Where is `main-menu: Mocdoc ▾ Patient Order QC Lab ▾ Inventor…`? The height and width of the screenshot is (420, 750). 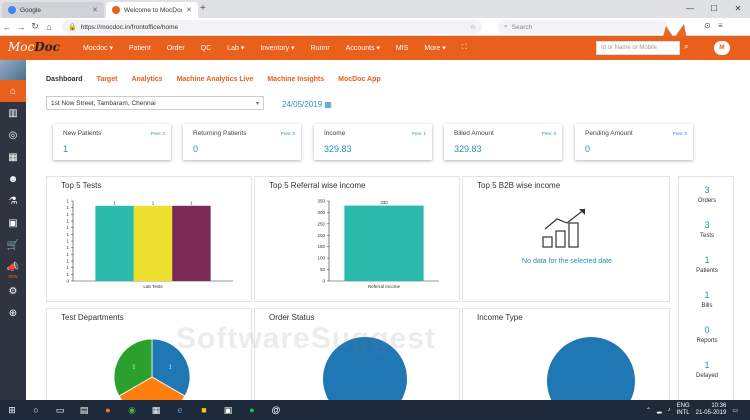
main-menu: Mocdoc ▾ Patient Order QC Lab ▾ Inventor… is located at coordinates (275, 48).